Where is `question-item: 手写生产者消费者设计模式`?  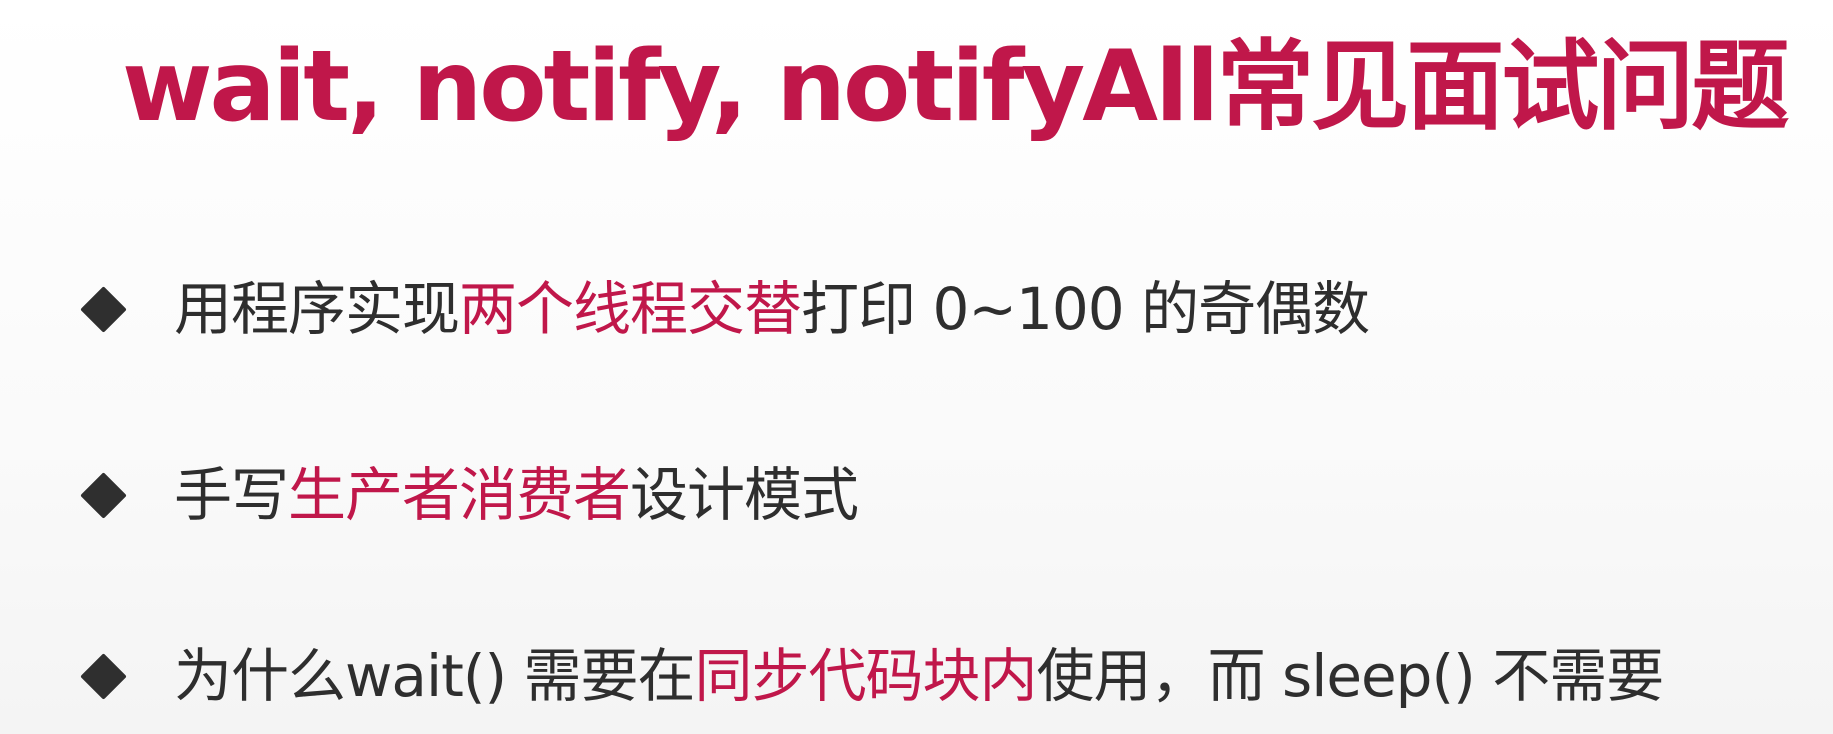 question-item: 手写生产者消费者设计模式 is located at coordinates (469, 495).